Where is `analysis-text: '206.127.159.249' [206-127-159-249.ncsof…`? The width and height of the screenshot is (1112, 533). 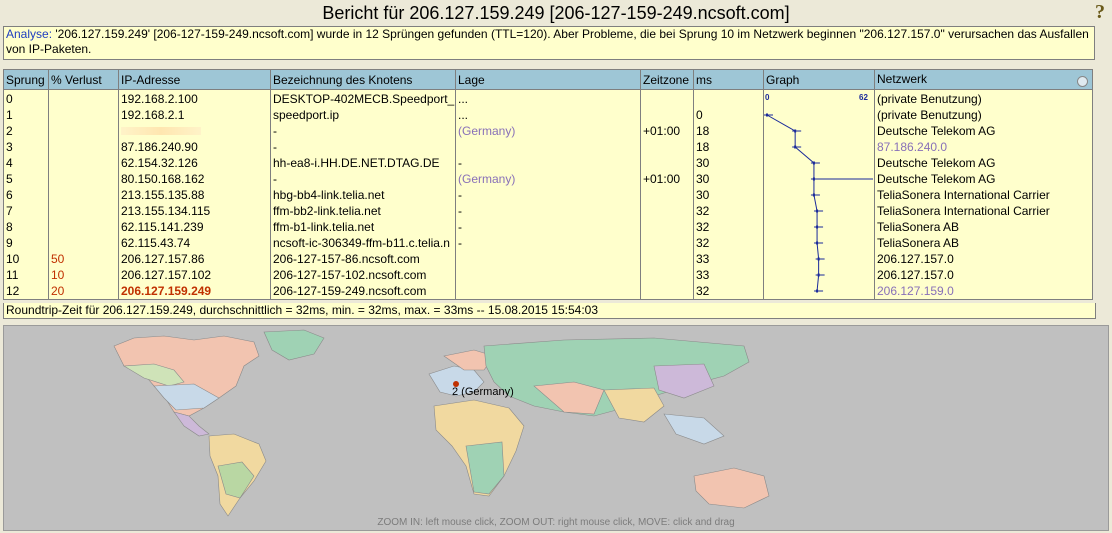 analysis-text: '206.127.159.249' [206-127-159-249.ncsof… is located at coordinates (547, 41).